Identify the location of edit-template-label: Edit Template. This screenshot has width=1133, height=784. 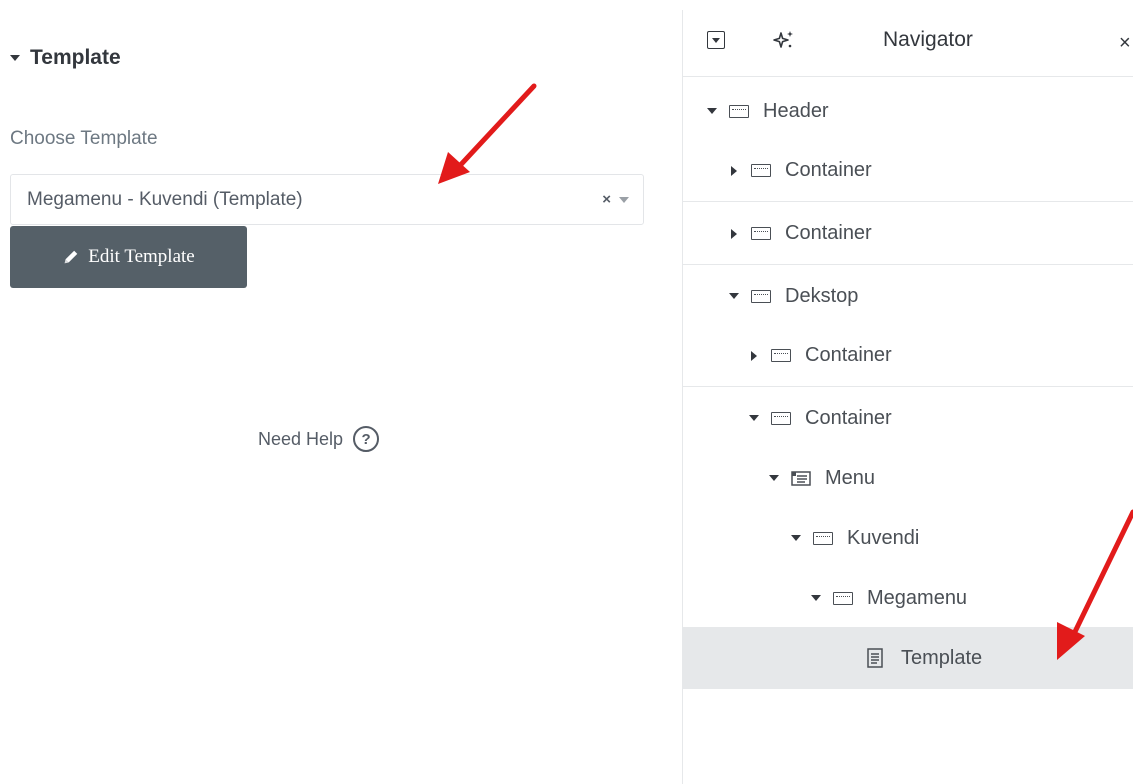
(141, 256).